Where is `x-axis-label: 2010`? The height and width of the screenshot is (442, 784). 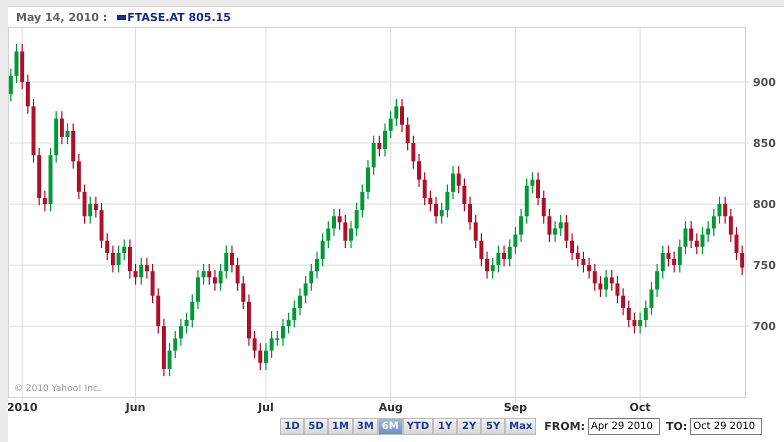 x-axis-label: 2010 is located at coordinates (23, 407).